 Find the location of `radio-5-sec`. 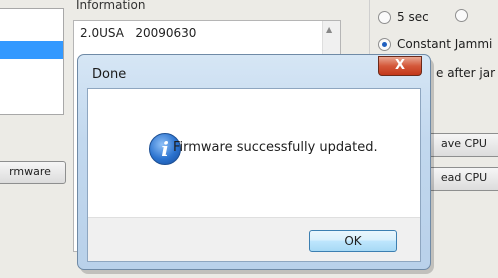

radio-5-sec is located at coordinates (384, 17).